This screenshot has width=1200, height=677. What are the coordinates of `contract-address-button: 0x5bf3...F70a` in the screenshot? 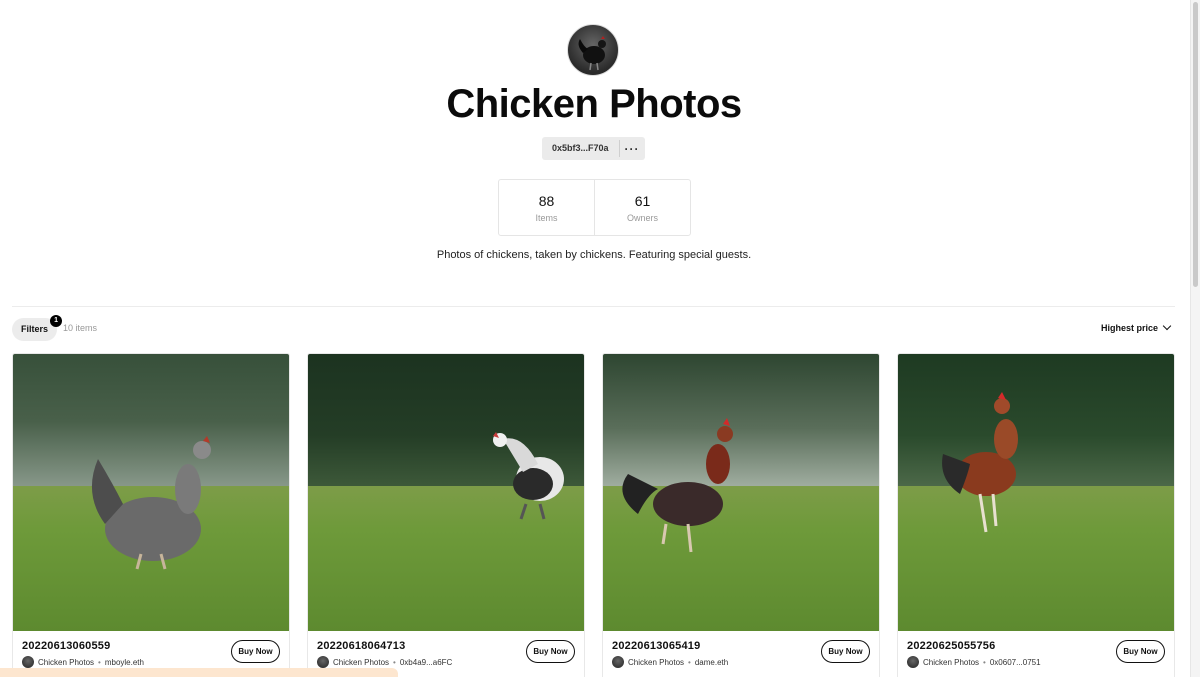 It's located at (580, 148).